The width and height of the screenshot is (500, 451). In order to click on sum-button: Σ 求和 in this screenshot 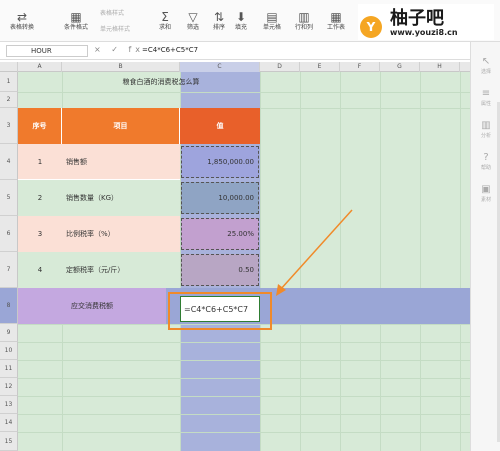, I will do `click(165, 21)`.